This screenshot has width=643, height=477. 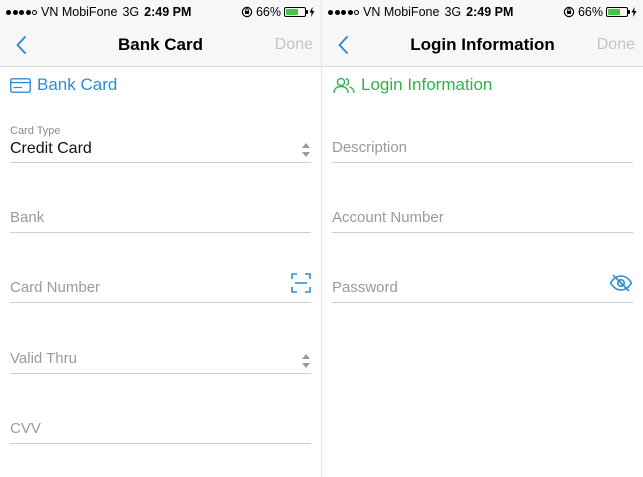 What do you see at coordinates (35, 131) in the screenshot?
I see `card-type-label: Card Type` at bounding box center [35, 131].